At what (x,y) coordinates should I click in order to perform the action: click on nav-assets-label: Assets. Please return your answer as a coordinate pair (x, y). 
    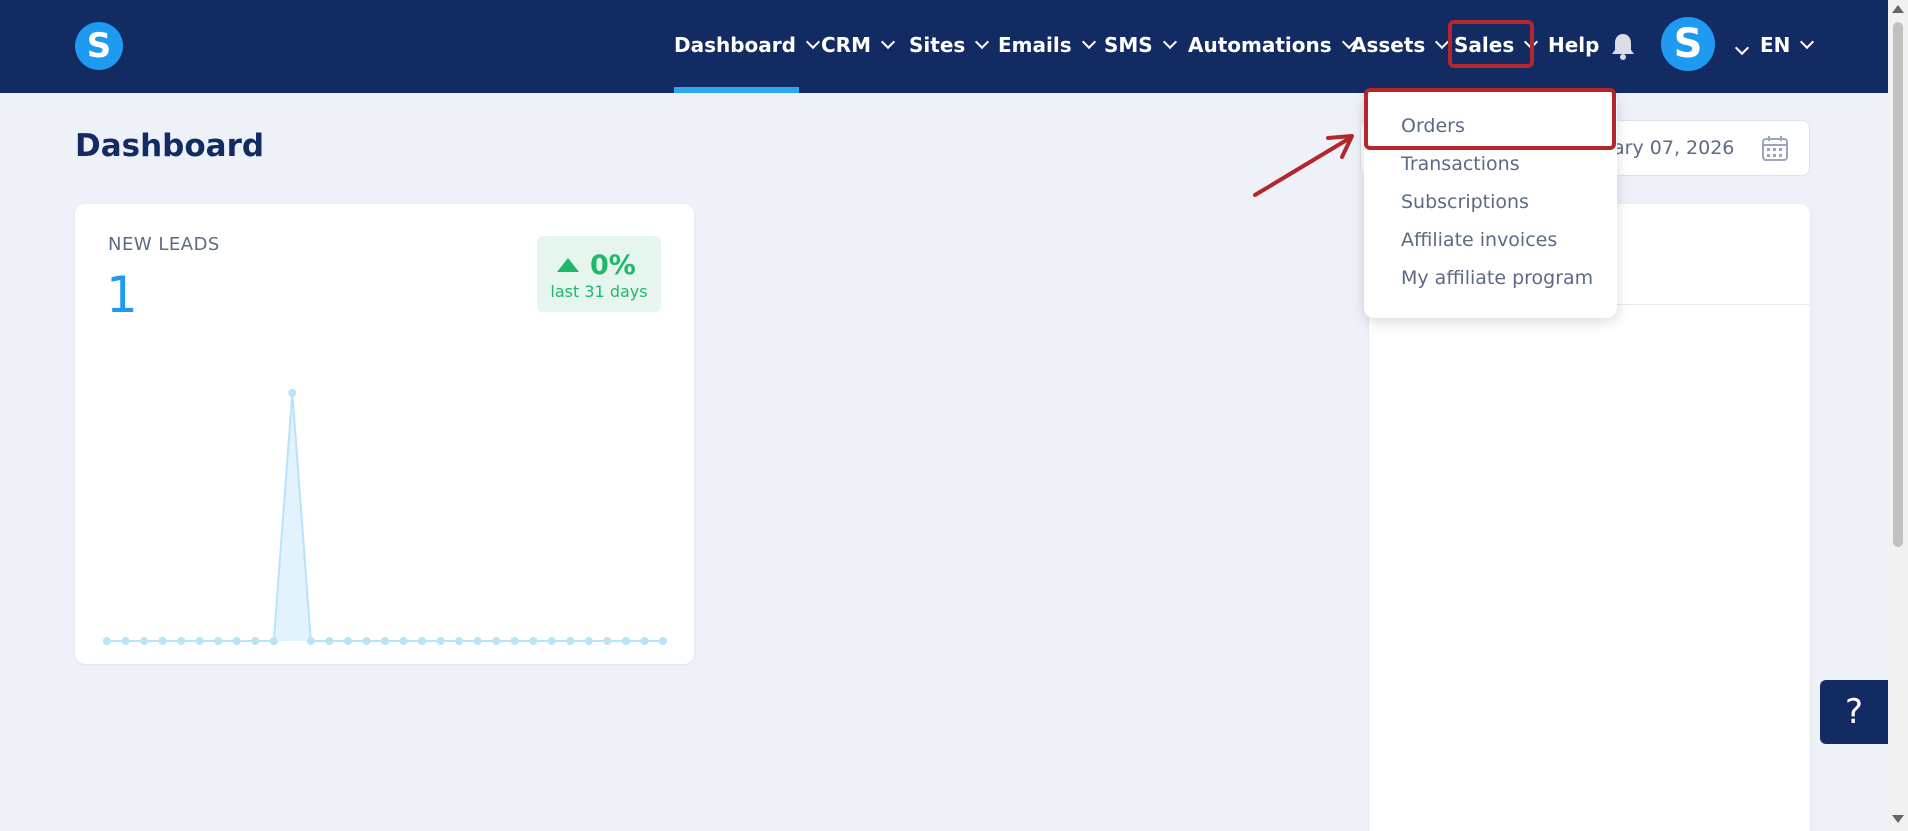
    Looking at the image, I should click on (1388, 45).